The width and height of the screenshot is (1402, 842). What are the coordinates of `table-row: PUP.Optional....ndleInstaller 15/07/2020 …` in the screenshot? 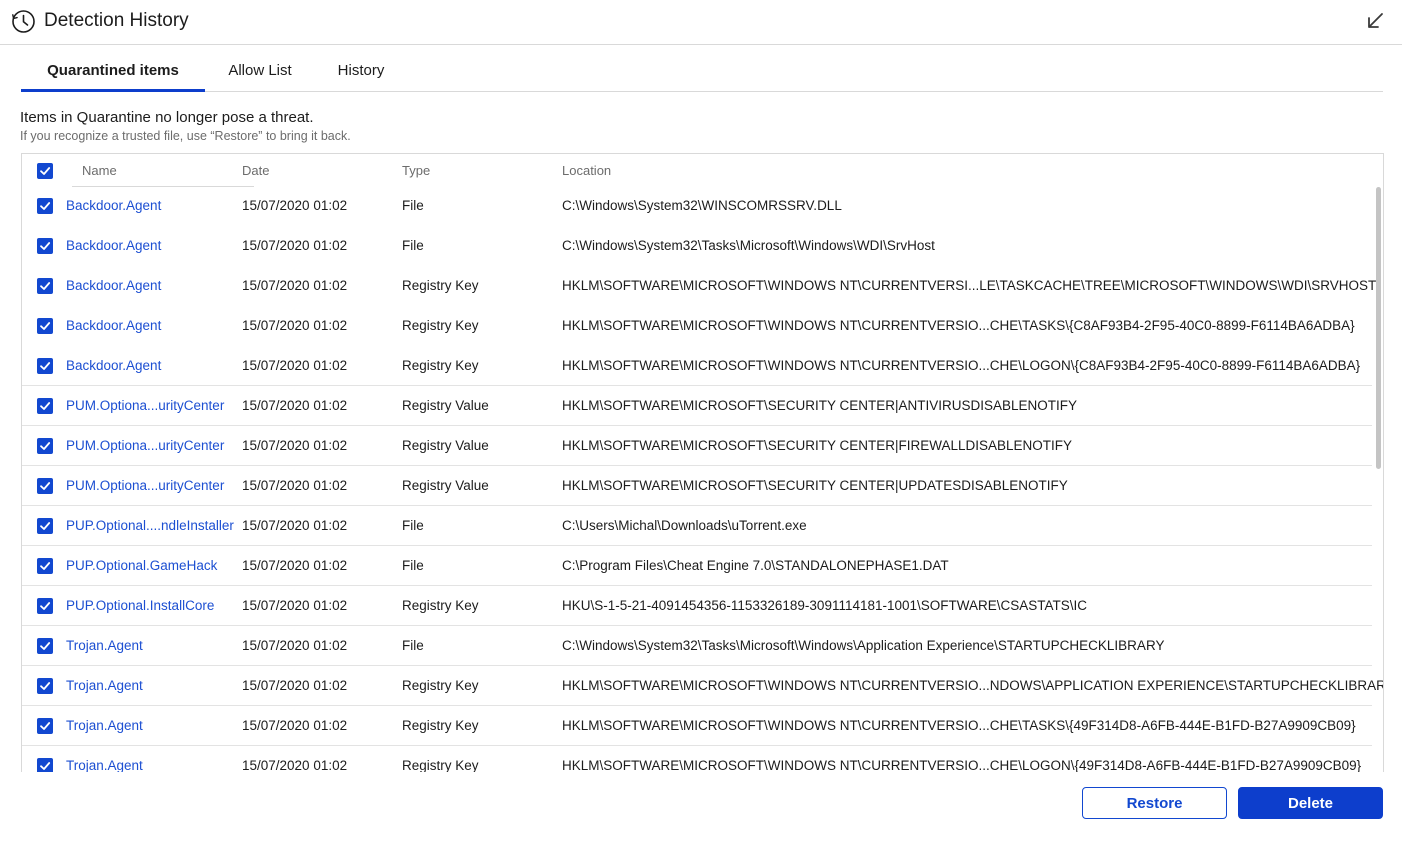 It's located at (697, 526).